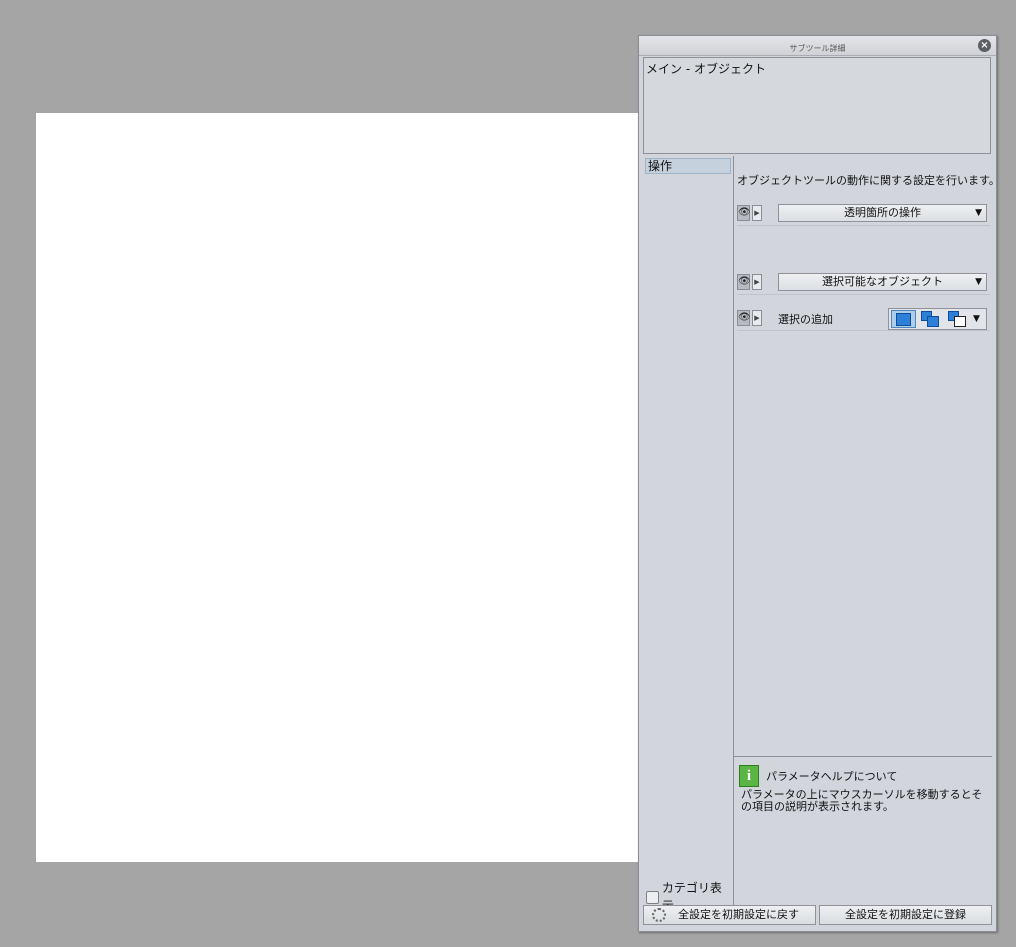  Describe the element at coordinates (862, 800) in the screenshot. I see `help-body: パラメータの上にマウスカーソルを移動するとその項目の説明が表示されます。` at that location.